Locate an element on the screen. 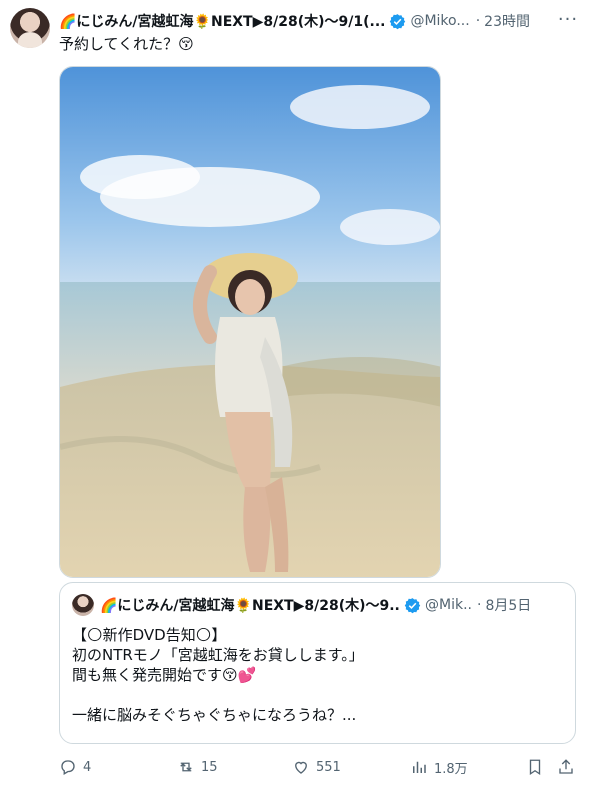  bookmark-button is located at coordinates (535, 767).